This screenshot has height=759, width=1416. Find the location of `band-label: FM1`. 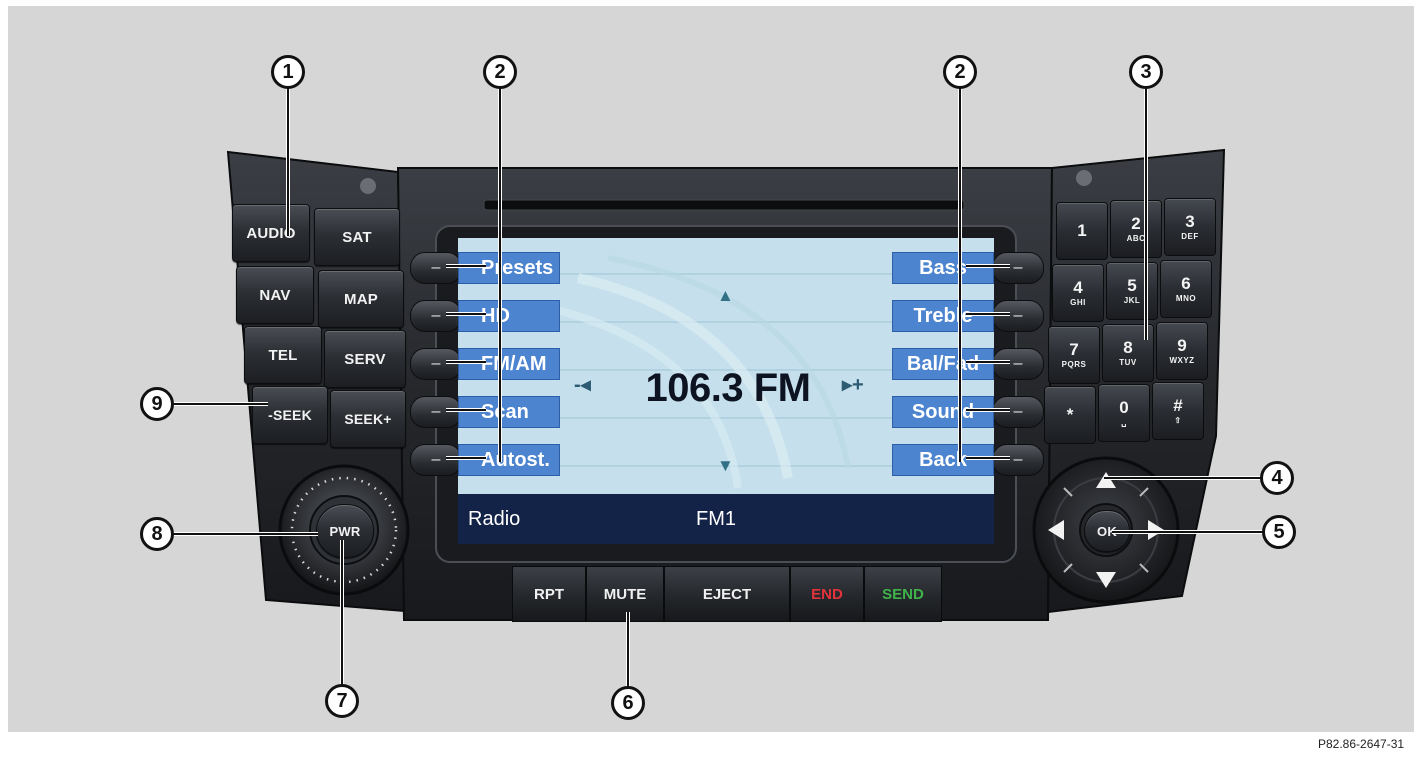

band-label: FM1 is located at coordinates (716, 519).